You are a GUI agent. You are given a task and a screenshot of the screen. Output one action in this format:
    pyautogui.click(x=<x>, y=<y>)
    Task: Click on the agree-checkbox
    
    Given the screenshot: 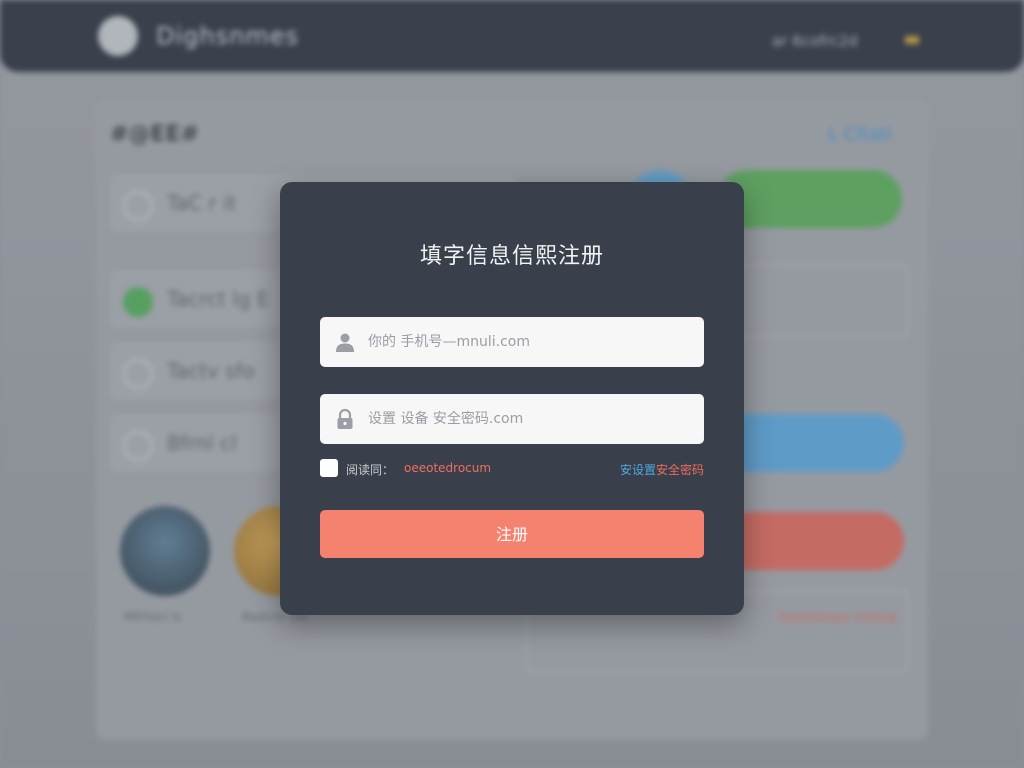 What is the action you would take?
    pyautogui.click(x=329, y=468)
    